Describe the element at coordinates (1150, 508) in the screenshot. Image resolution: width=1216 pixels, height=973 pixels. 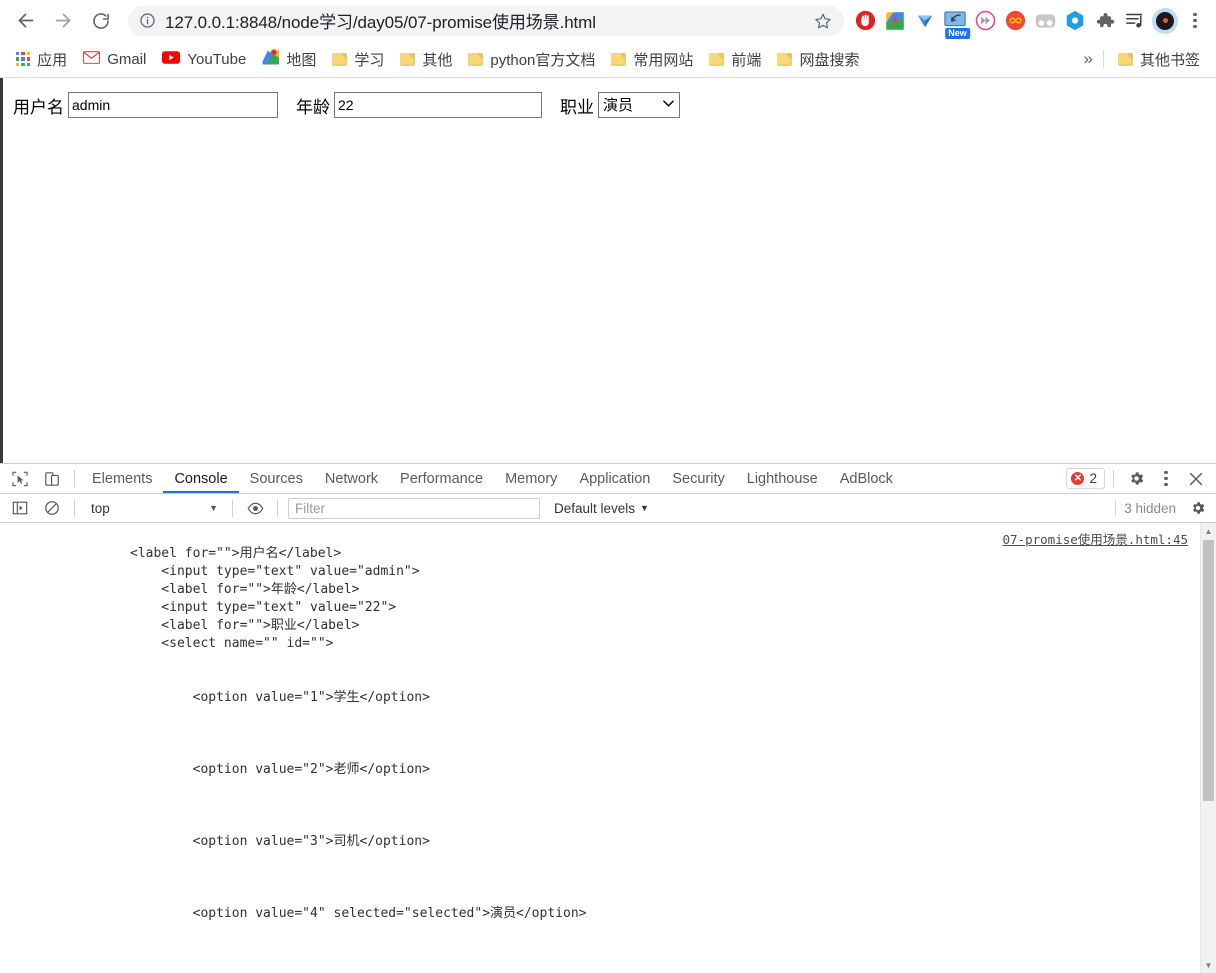
I see `hidden-count: 3 hidden` at that location.